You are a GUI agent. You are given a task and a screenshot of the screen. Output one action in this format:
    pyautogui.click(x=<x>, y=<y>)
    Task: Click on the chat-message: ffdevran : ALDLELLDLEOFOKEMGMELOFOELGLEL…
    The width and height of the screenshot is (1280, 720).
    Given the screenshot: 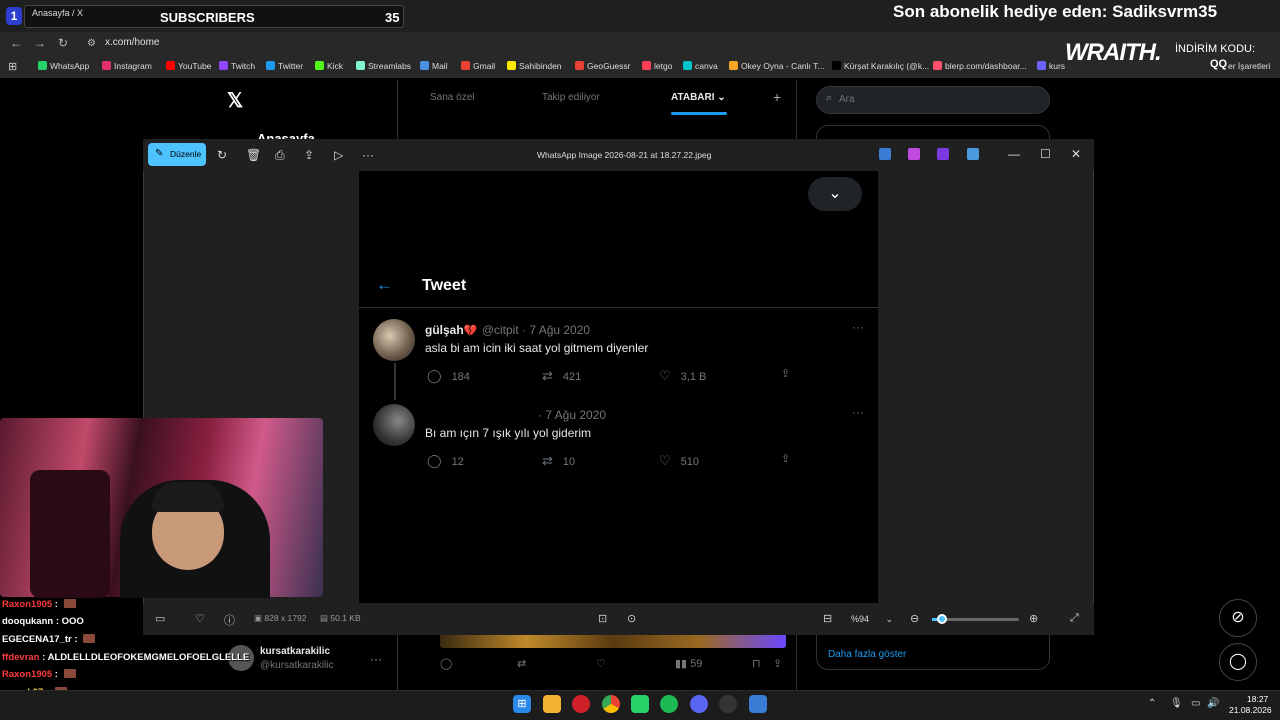 What is the action you would take?
    pyautogui.click(x=125, y=657)
    